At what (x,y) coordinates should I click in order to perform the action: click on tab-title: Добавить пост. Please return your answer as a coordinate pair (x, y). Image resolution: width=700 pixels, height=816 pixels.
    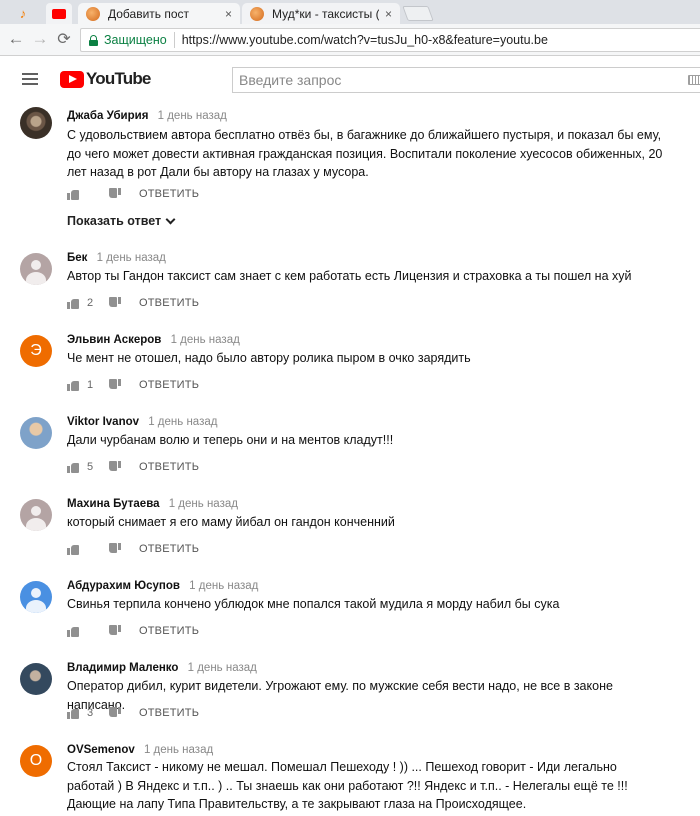
    Looking at the image, I should click on (149, 13).